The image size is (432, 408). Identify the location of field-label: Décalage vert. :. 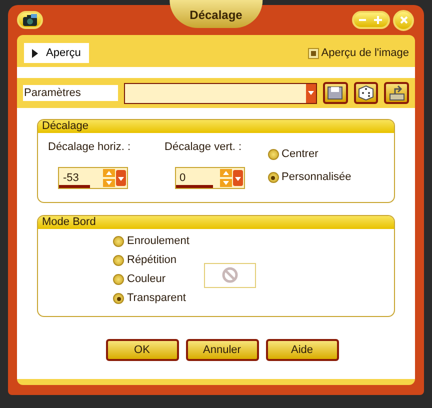
(203, 147).